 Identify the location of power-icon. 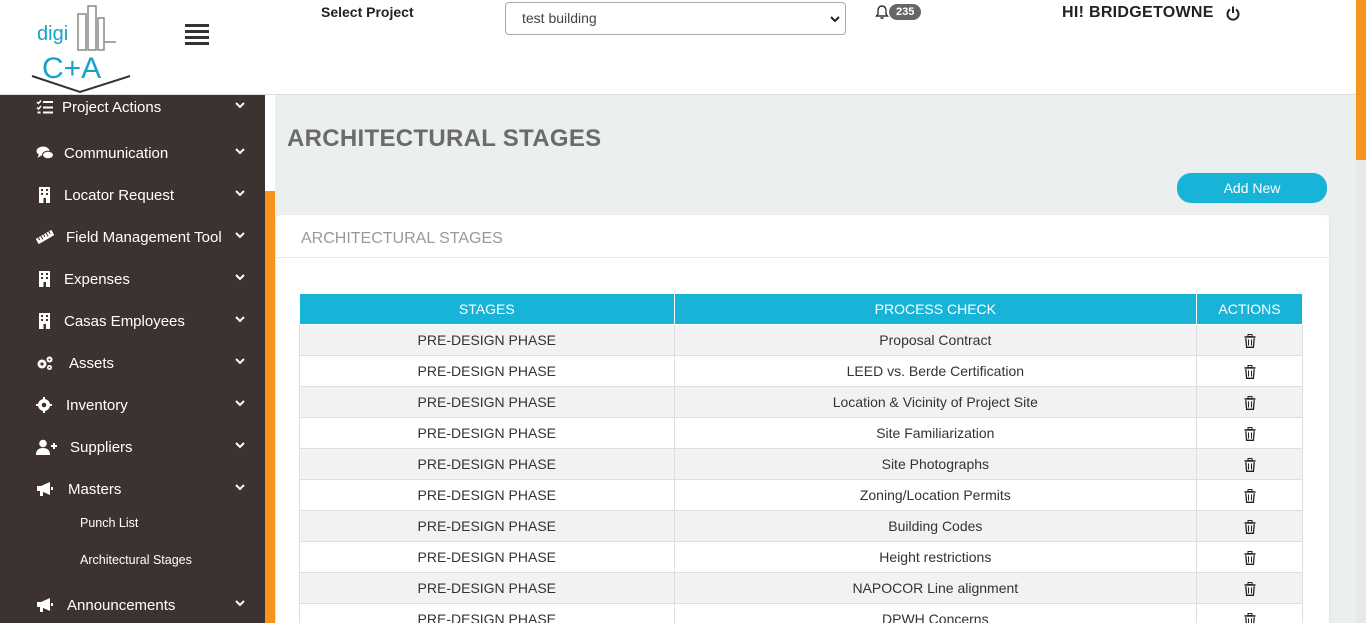
(1233, 13).